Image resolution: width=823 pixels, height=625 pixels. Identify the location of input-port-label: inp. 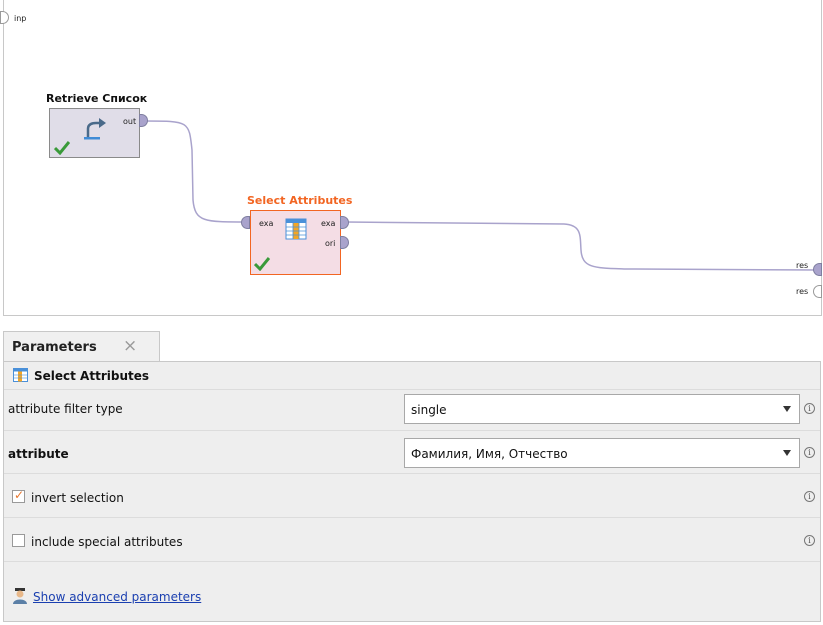
(20, 18).